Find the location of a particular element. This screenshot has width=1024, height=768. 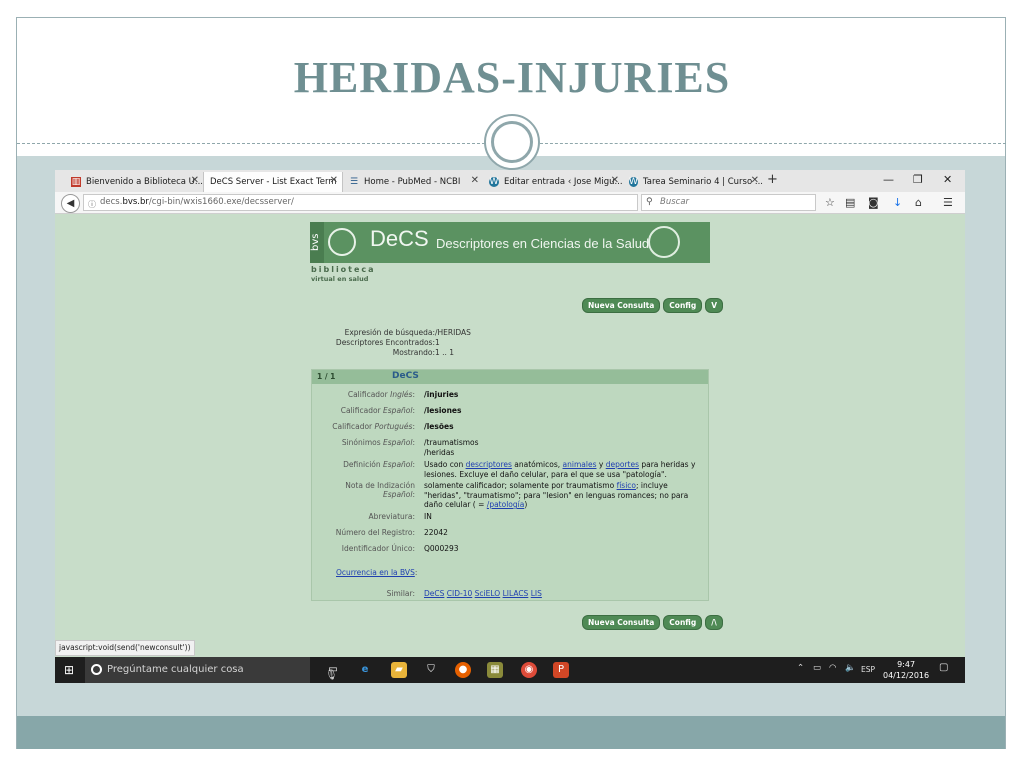

bvs-label: bvs is located at coordinates (317, 242).